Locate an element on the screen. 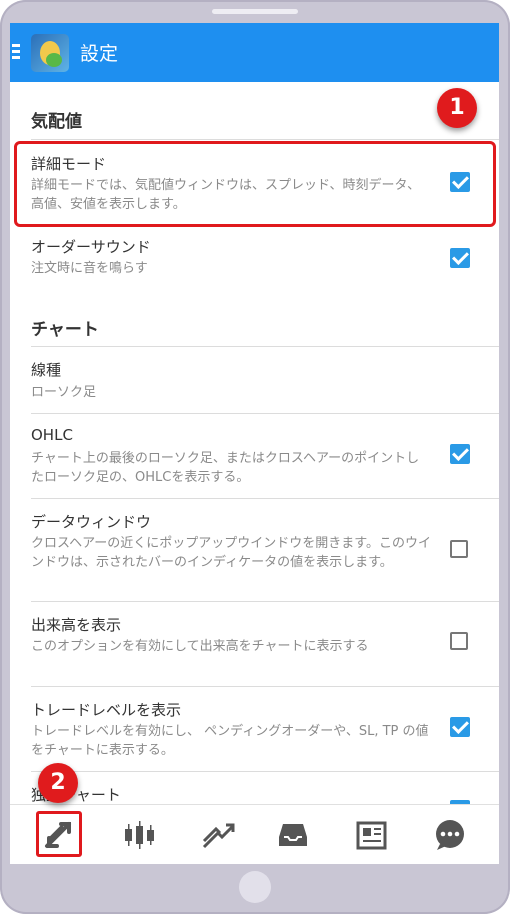  setting-description: 注文時に音を鳴らす is located at coordinates (89, 268).